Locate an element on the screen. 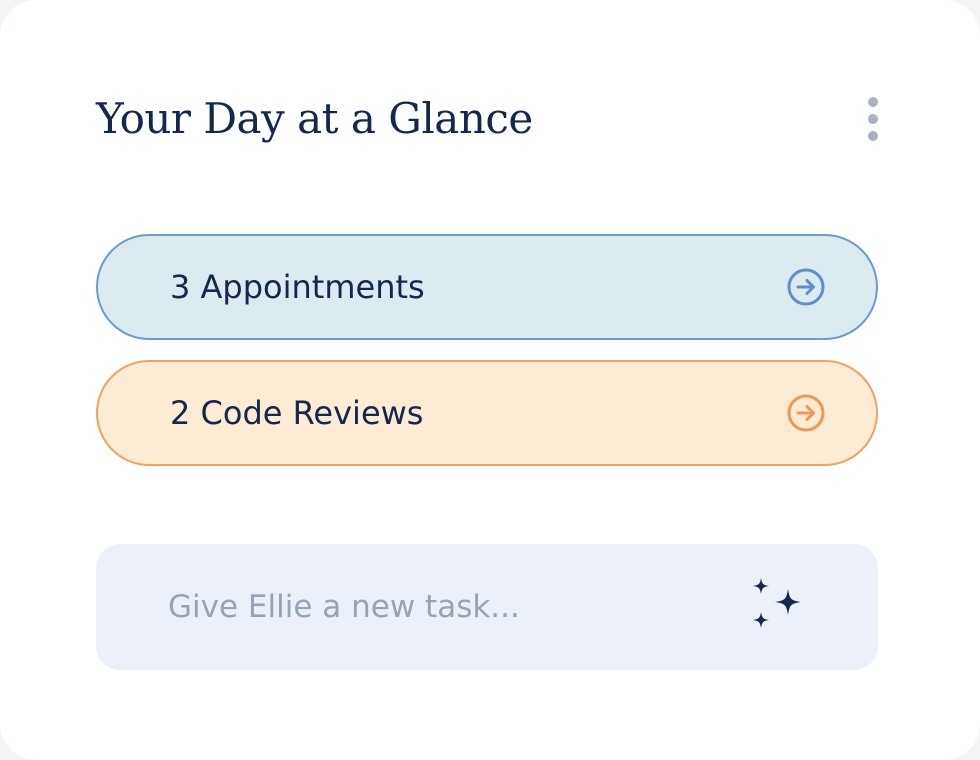 The width and height of the screenshot is (980, 760). card-title: Your Day at a Glance is located at coordinates (314, 118).